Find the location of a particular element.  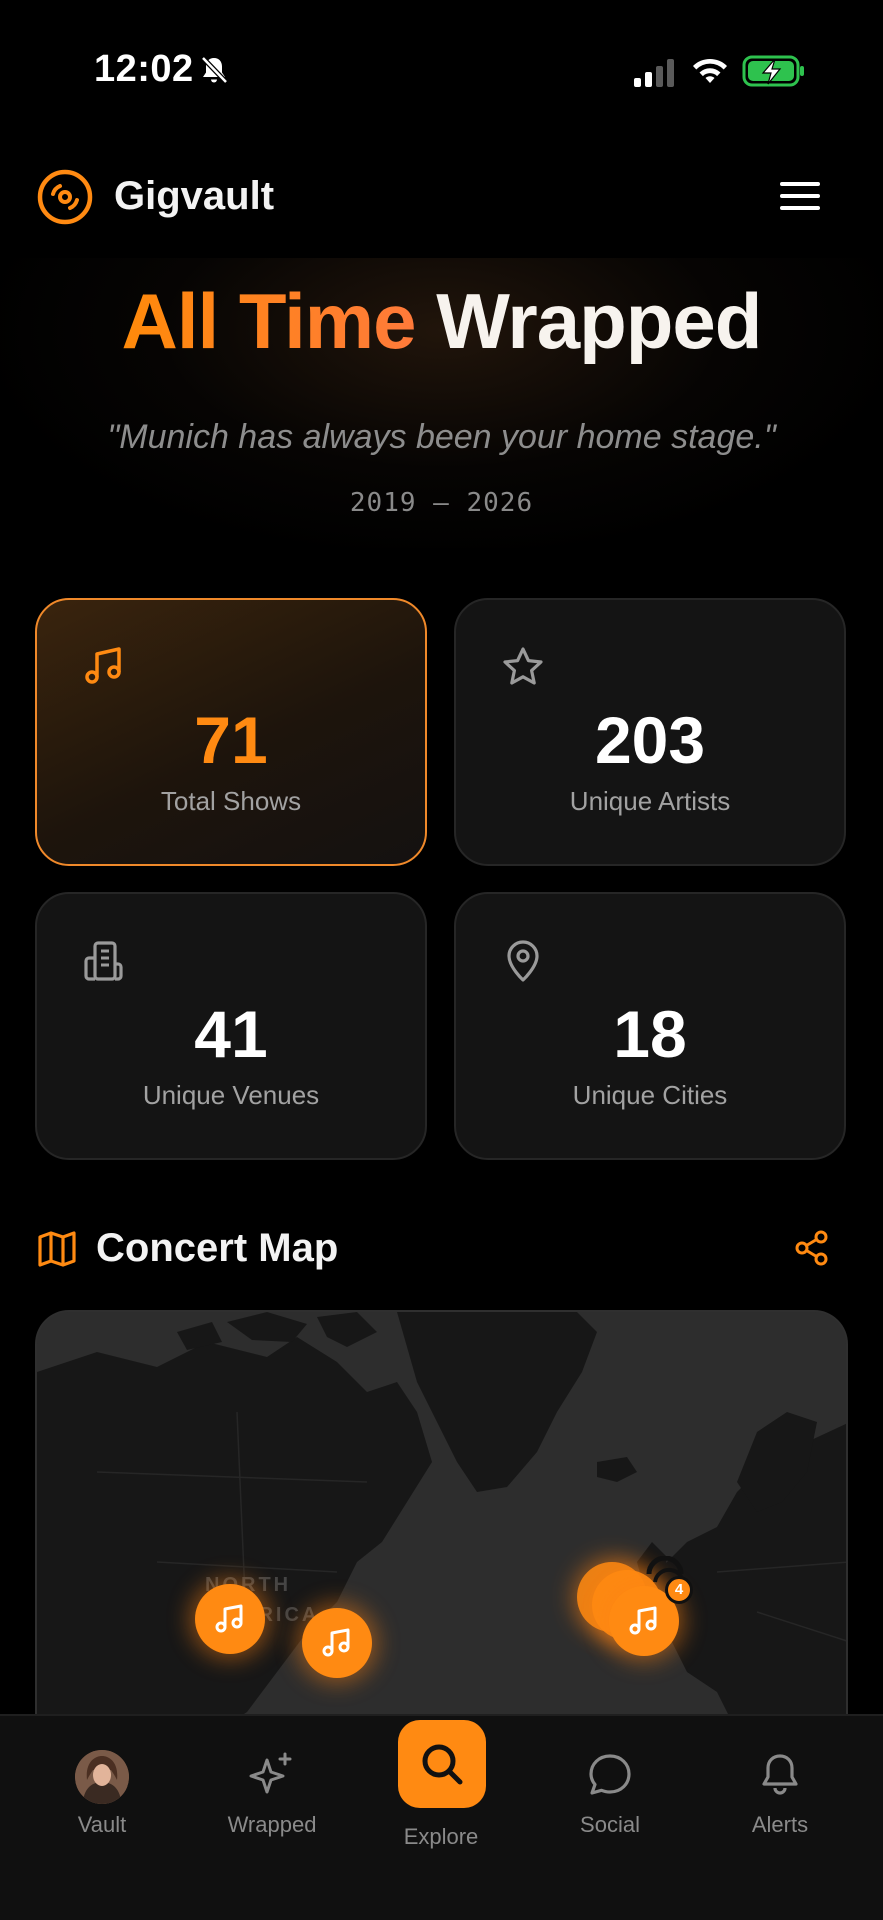

bottom-tab-bar: Vault Wrapped Explore Social Alerts is located at coordinates (441, 1817).